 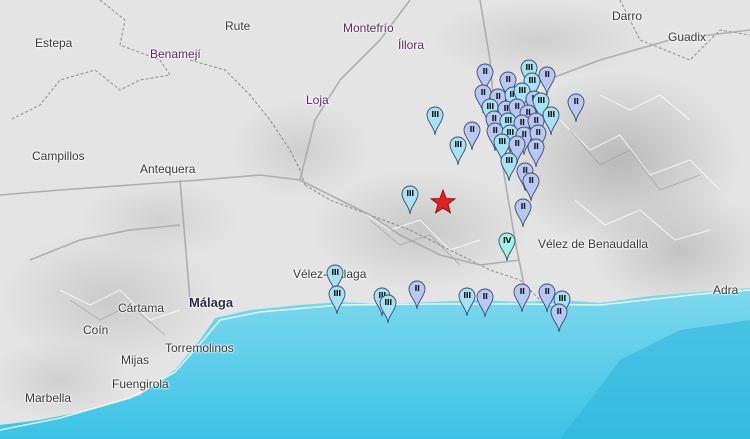 I want to click on place-label-loja: Loja, so click(x=317, y=100).